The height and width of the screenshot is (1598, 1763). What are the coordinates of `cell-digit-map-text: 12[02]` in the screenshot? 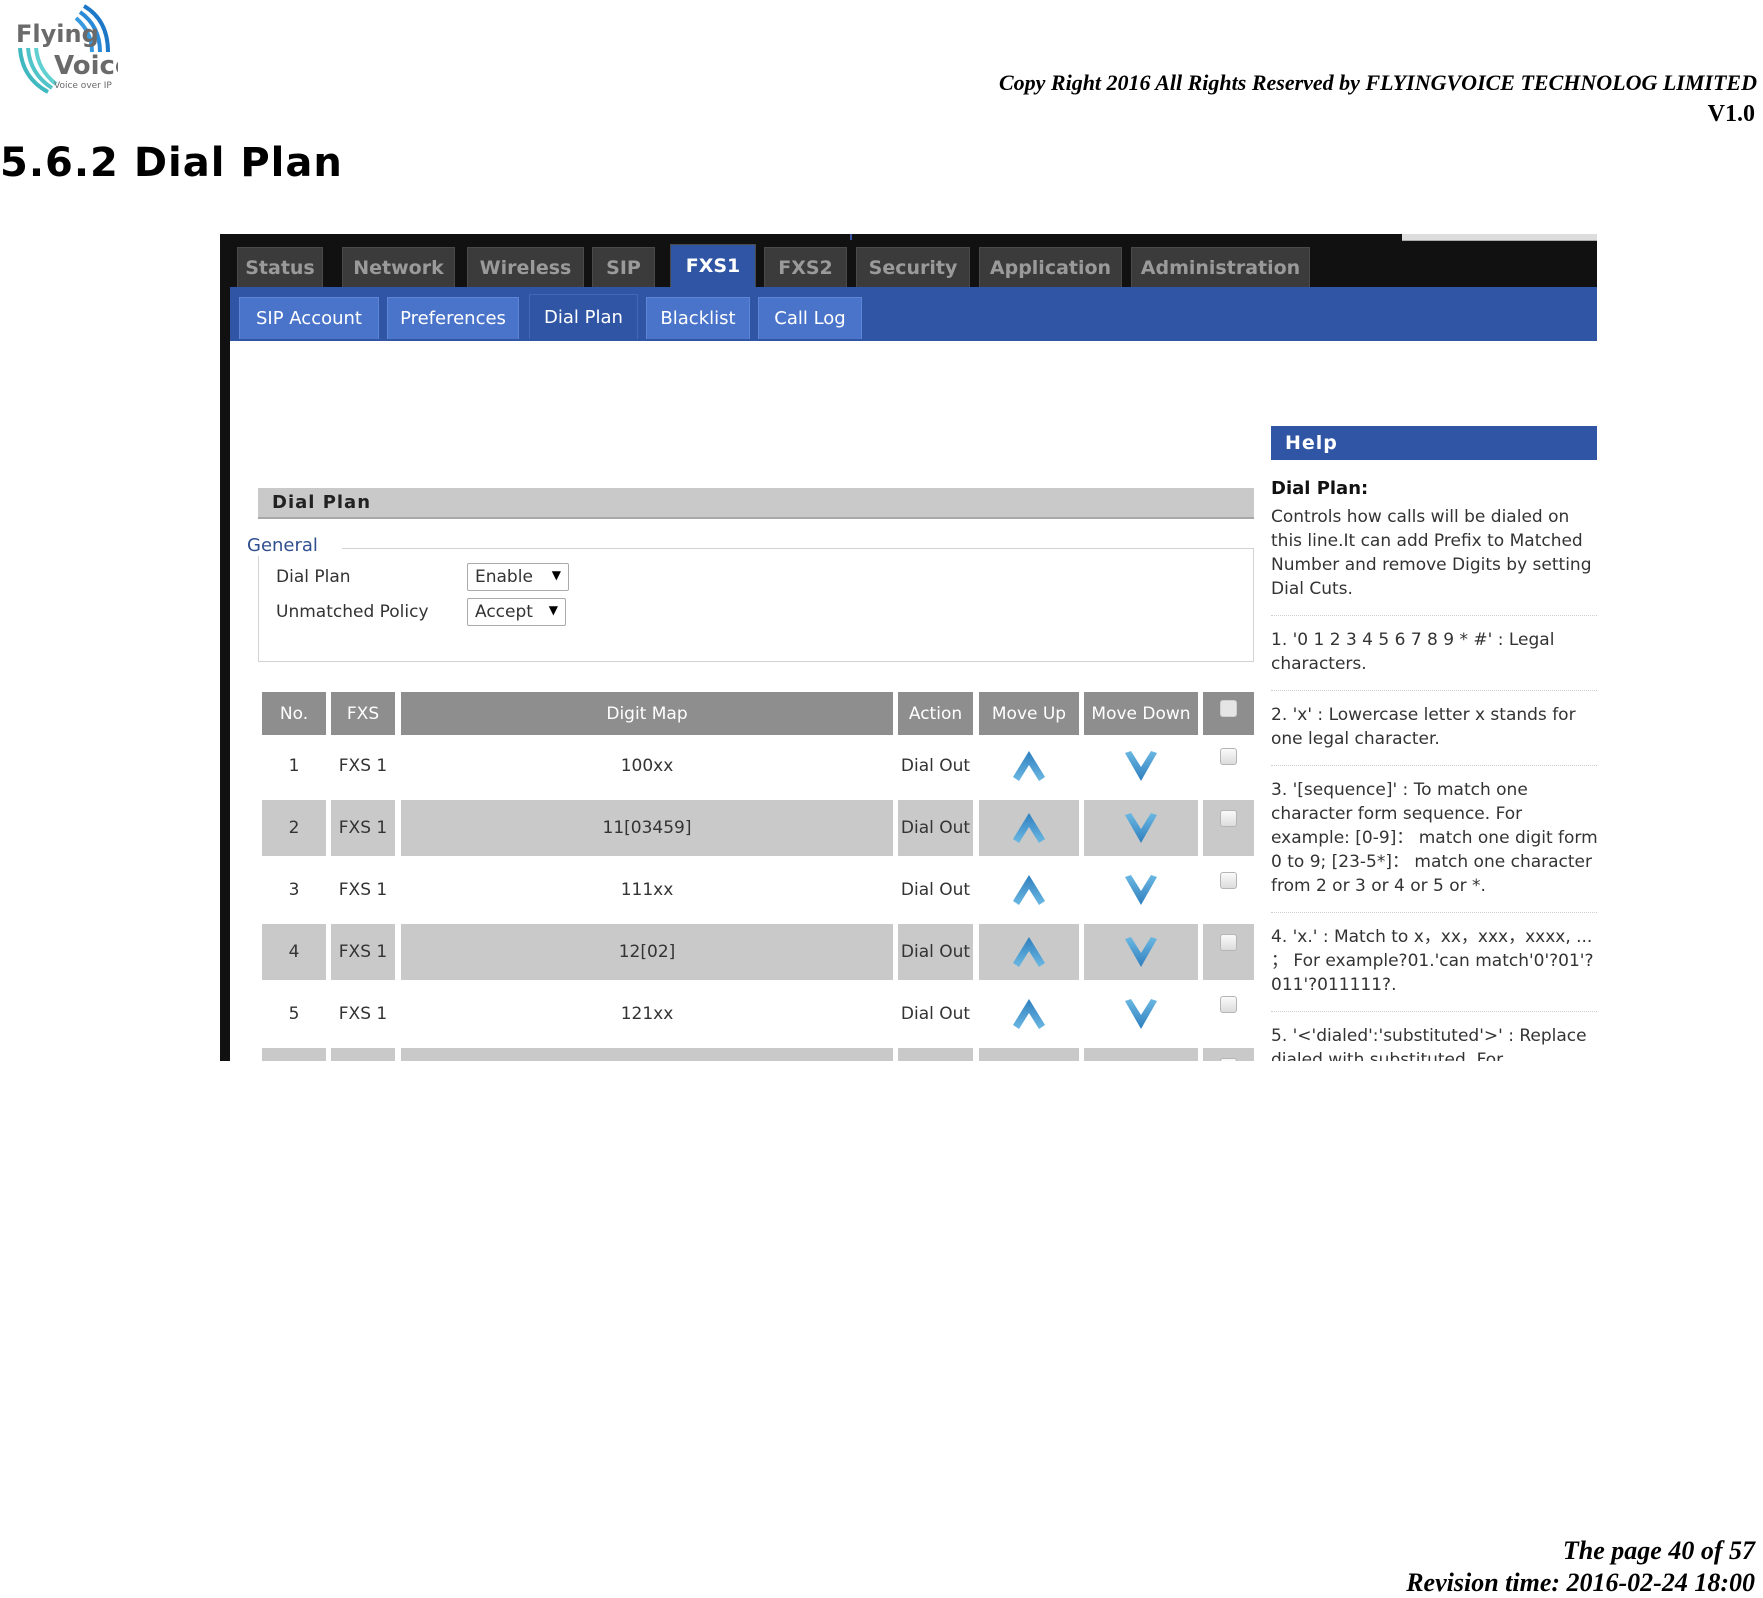 It's located at (647, 952).